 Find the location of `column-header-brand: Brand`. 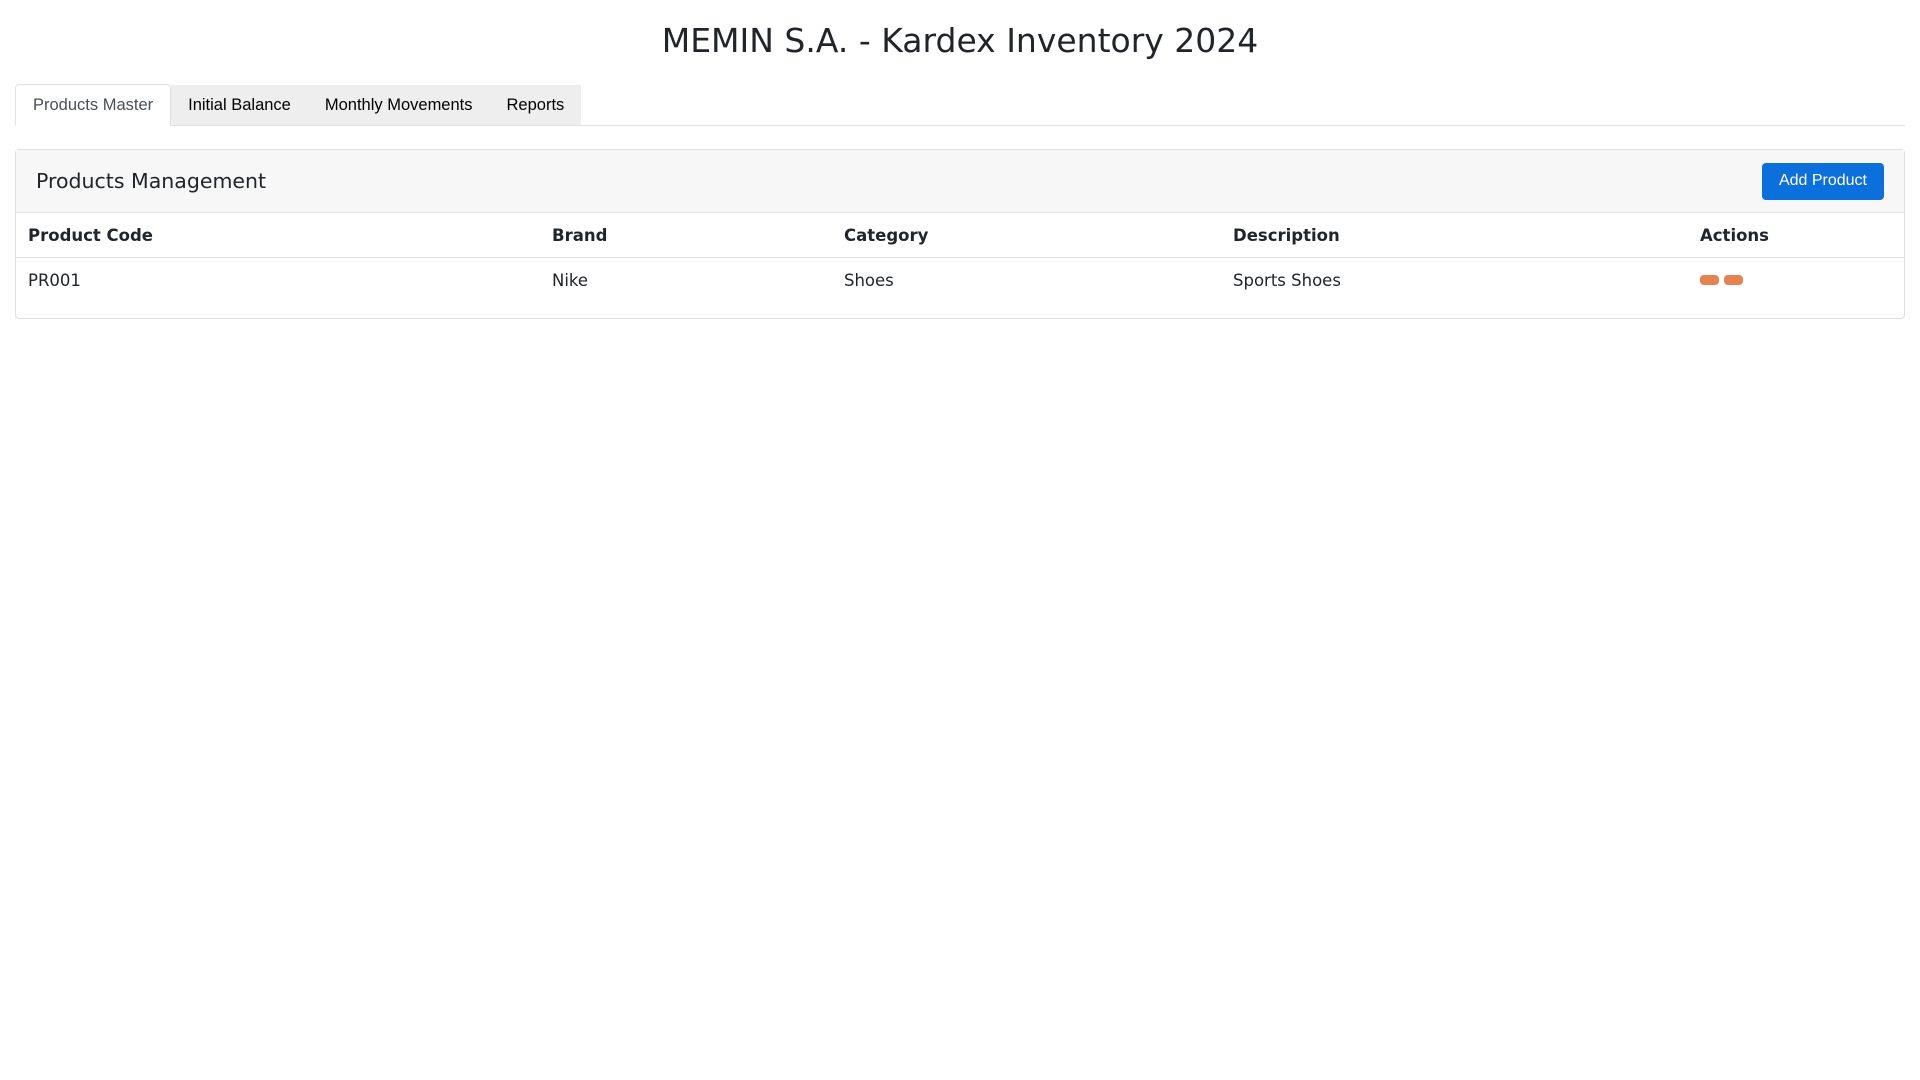

column-header-brand: Brand is located at coordinates (686, 235).